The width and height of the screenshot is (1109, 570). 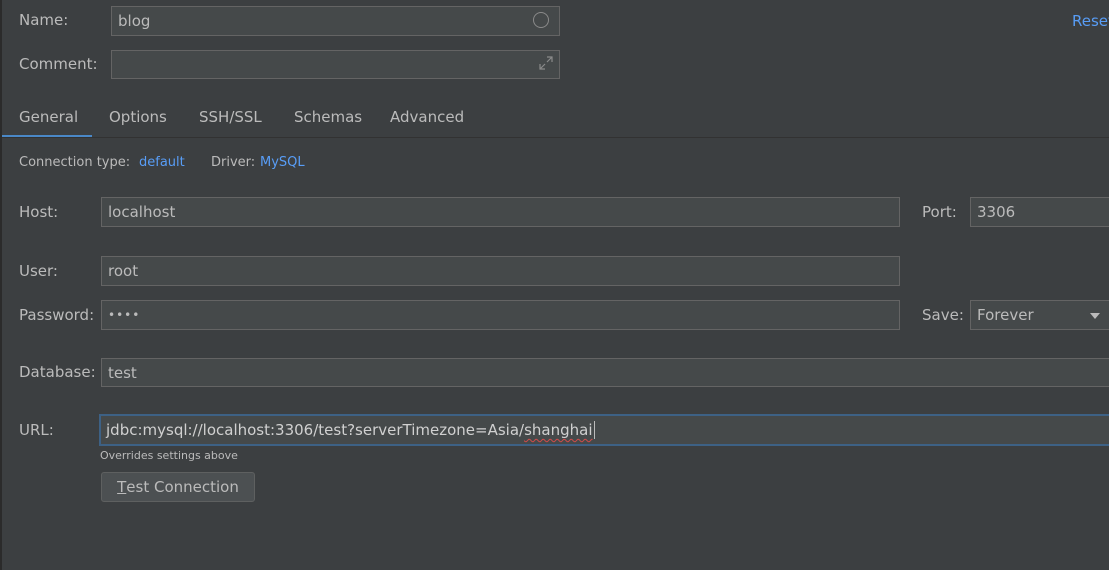 I want to click on connection-type-link: default, so click(x=162, y=162).